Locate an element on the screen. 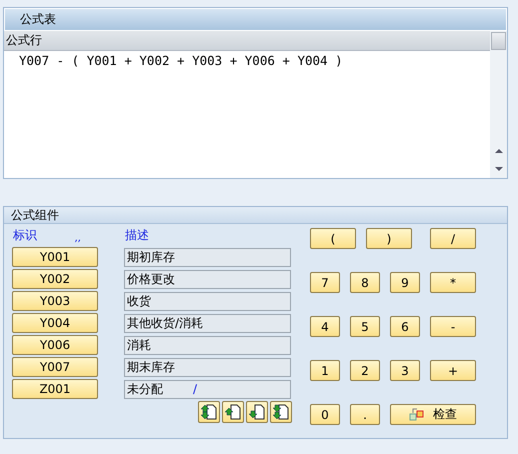 Image resolution: width=518 pixels, height=454 pixels. description-text: 未分配 is located at coordinates (145, 389).